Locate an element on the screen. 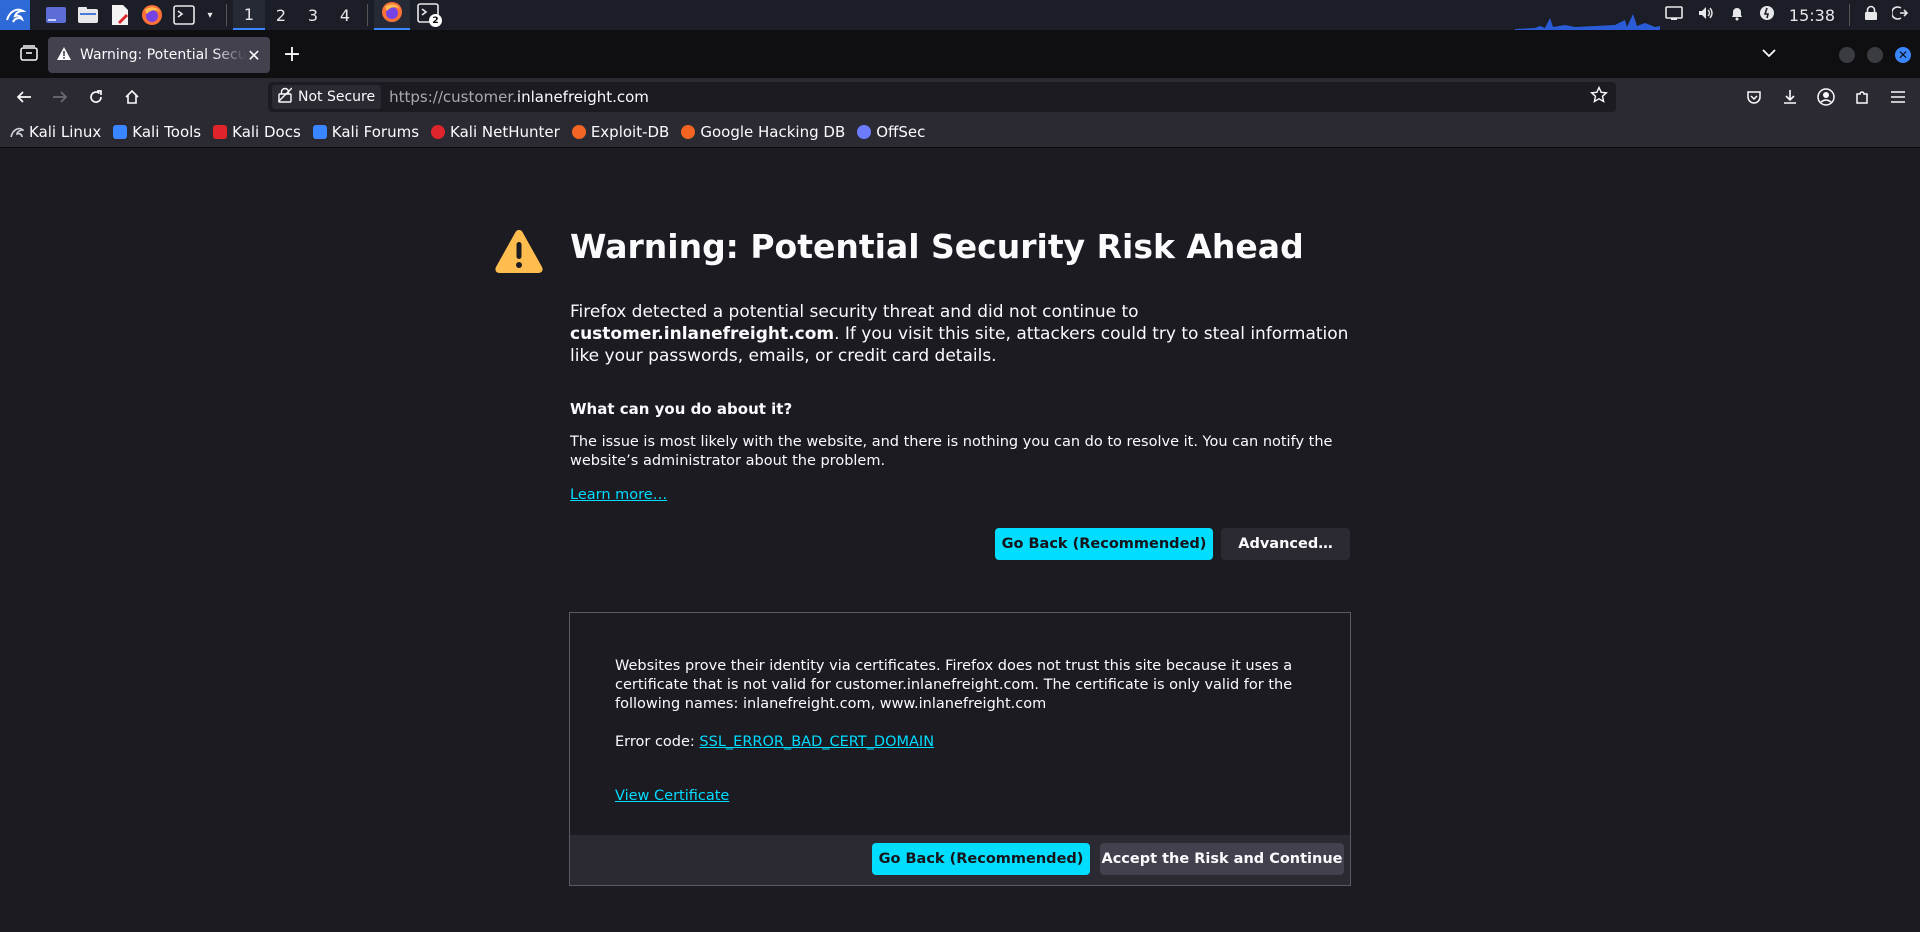 This screenshot has width=1920, height=932. ghdb-icon is located at coordinates (688, 131).